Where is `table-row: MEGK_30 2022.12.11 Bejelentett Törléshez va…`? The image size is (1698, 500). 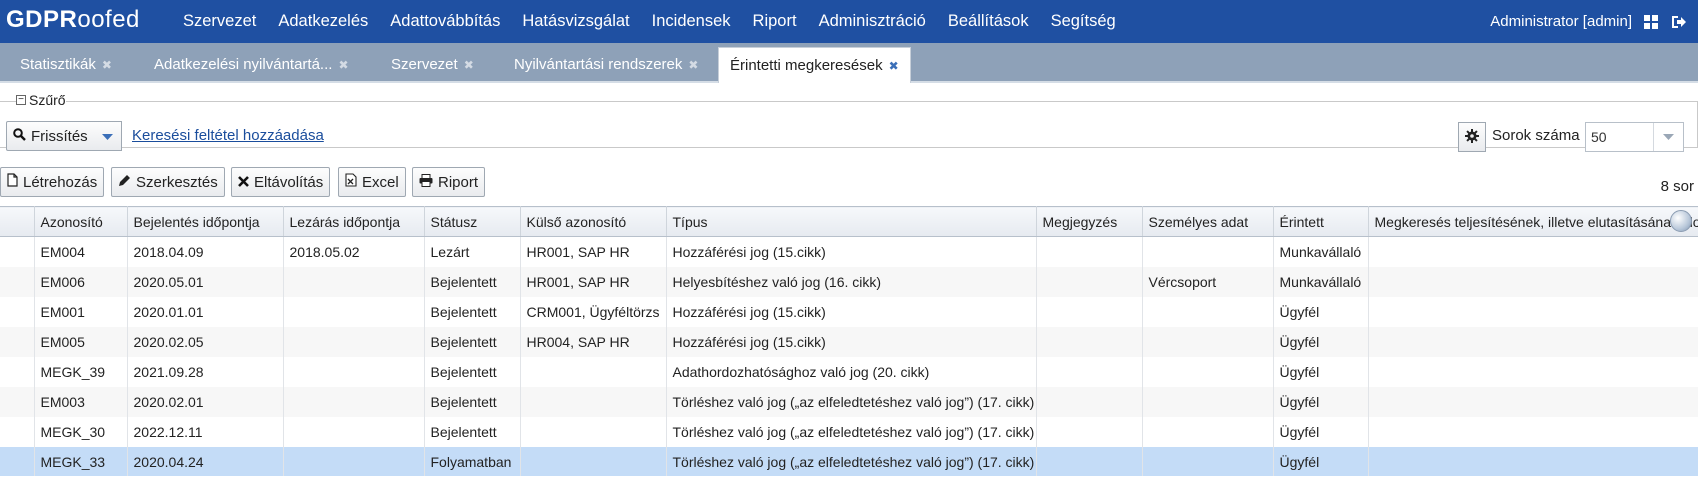
table-row: MEGK_30 2022.12.11 Bejelentett Törléshez va… is located at coordinates (849, 431).